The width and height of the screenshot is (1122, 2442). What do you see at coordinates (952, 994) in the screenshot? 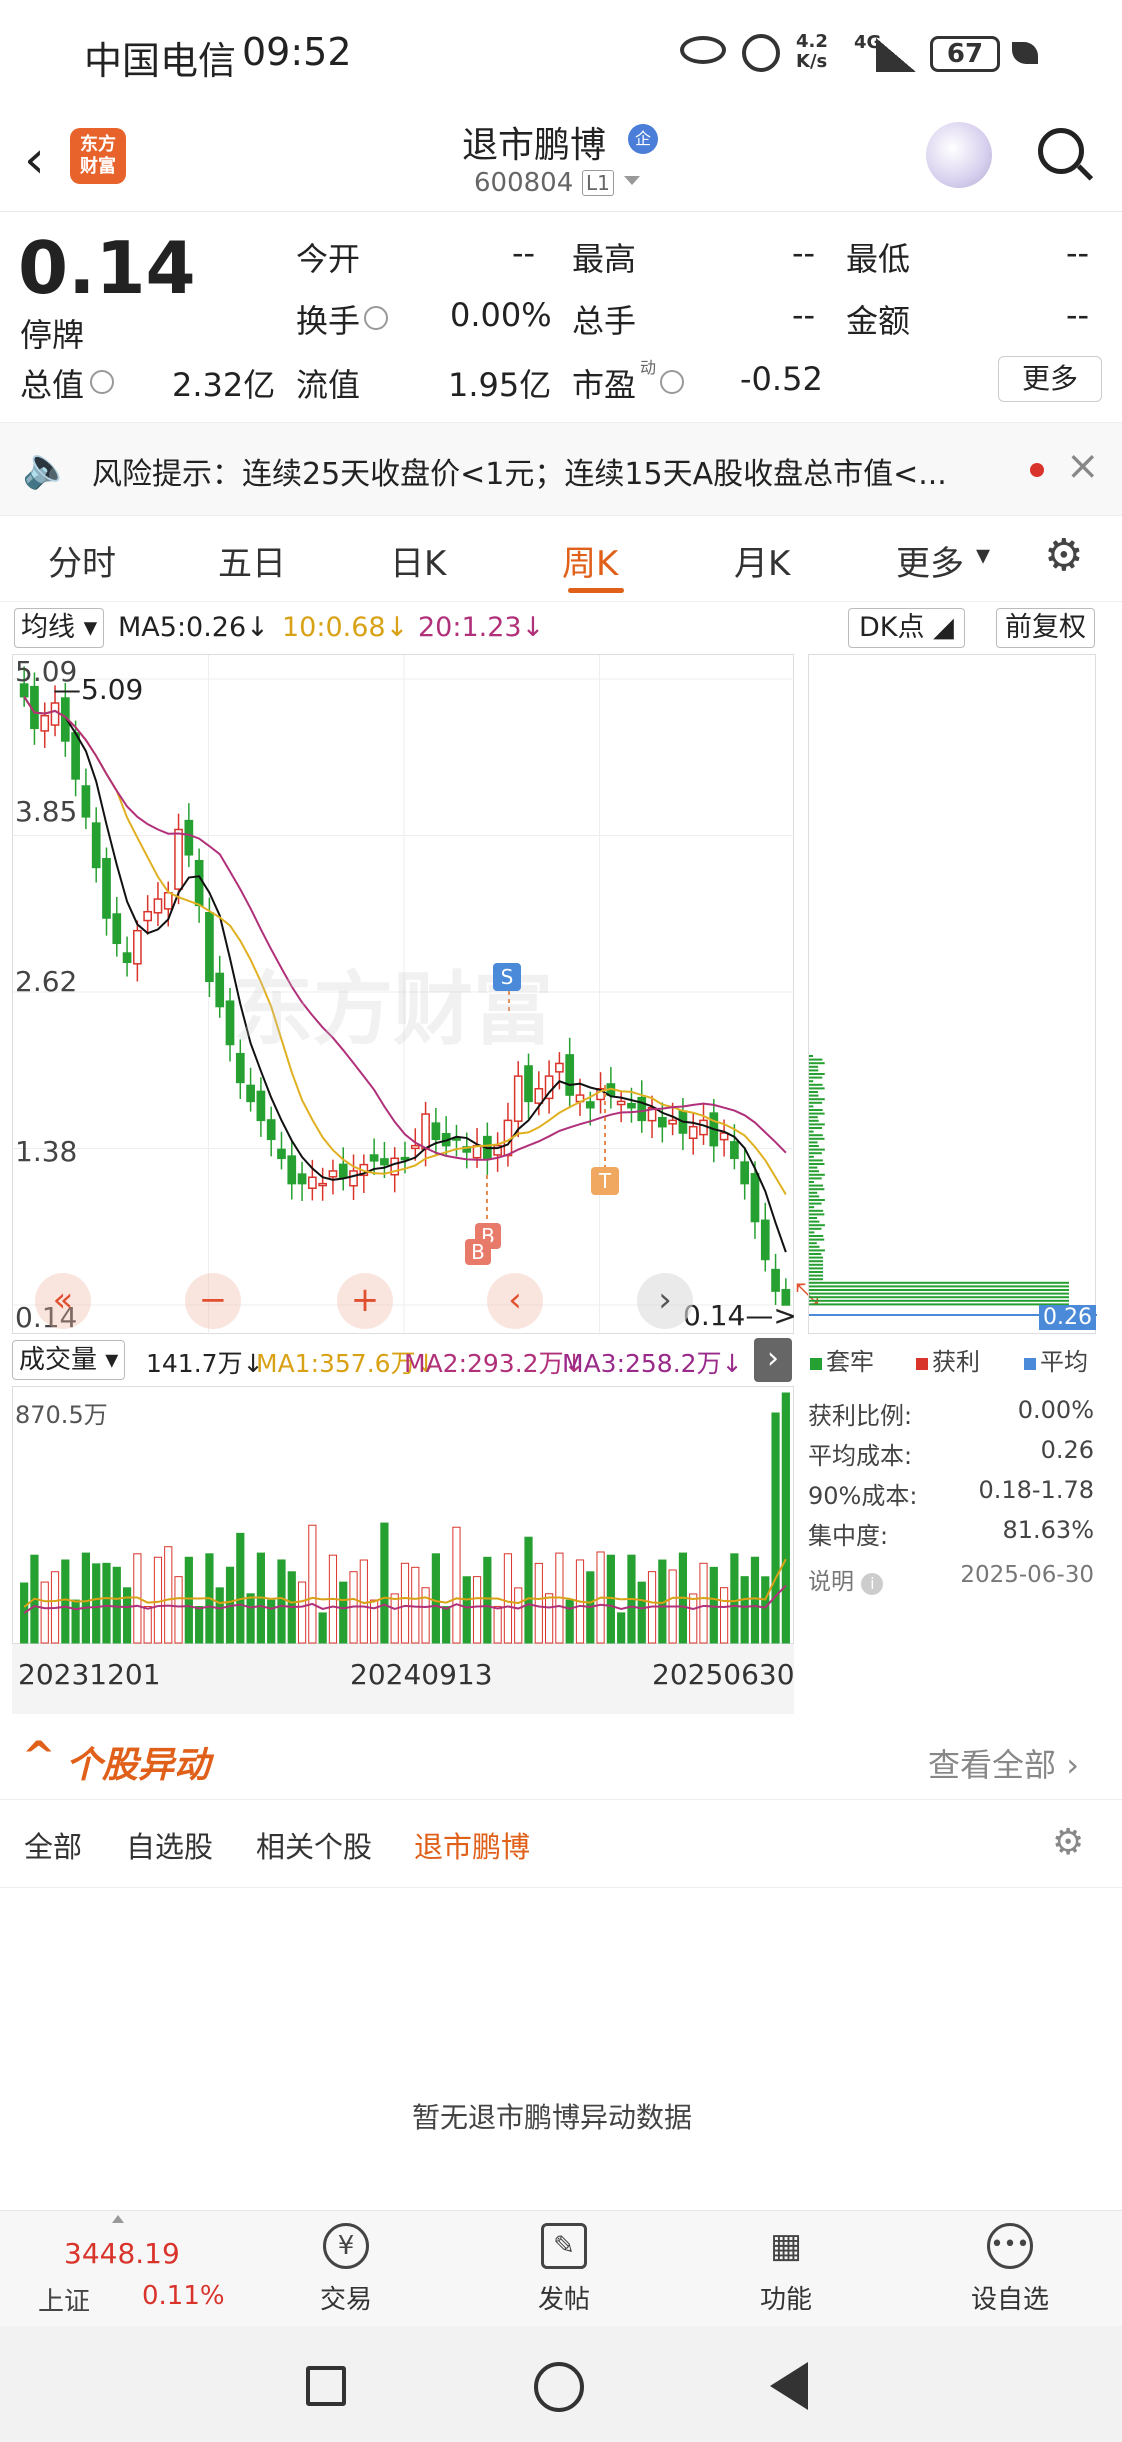
I see `chip-distribution: 0.26` at bounding box center [952, 994].